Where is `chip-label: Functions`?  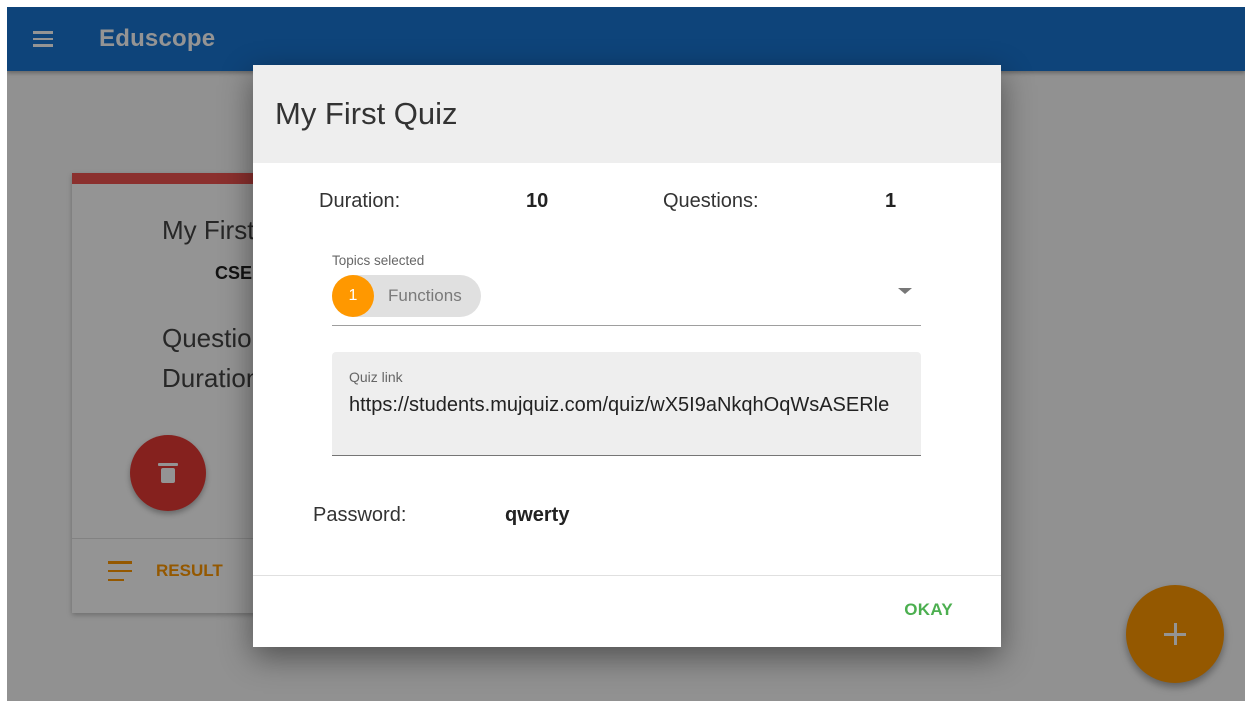
chip-label: Functions is located at coordinates (425, 295).